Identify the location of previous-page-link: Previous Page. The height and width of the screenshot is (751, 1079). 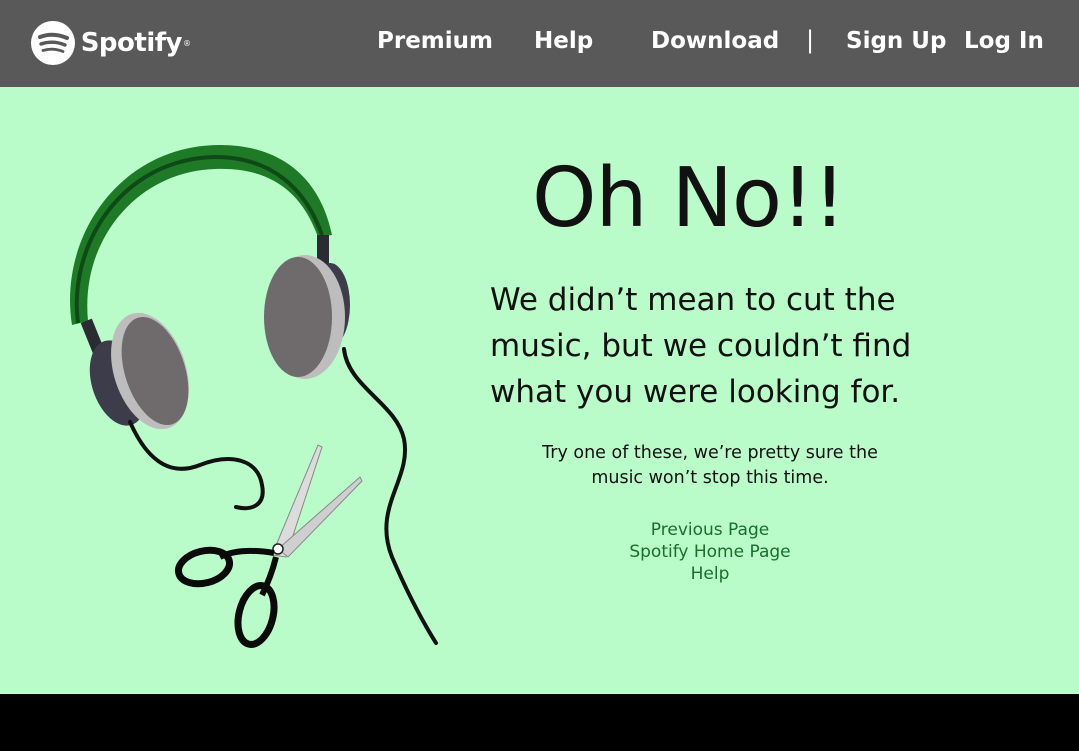
(710, 530).